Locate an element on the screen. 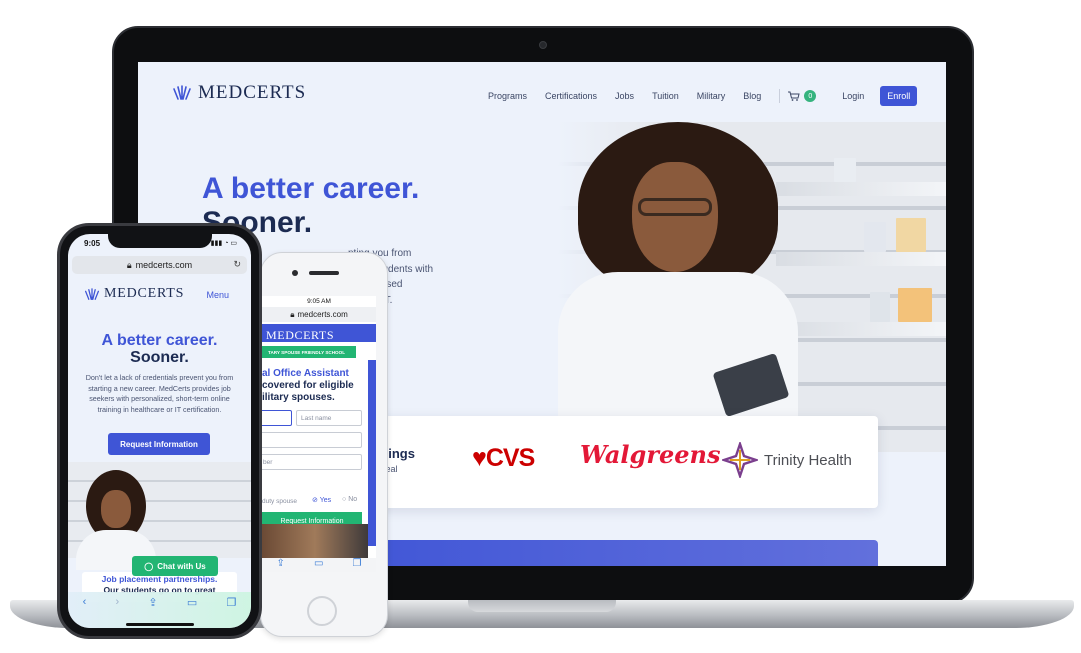  address-bar: 🔒︎ medcerts.com is located at coordinates (319, 314).